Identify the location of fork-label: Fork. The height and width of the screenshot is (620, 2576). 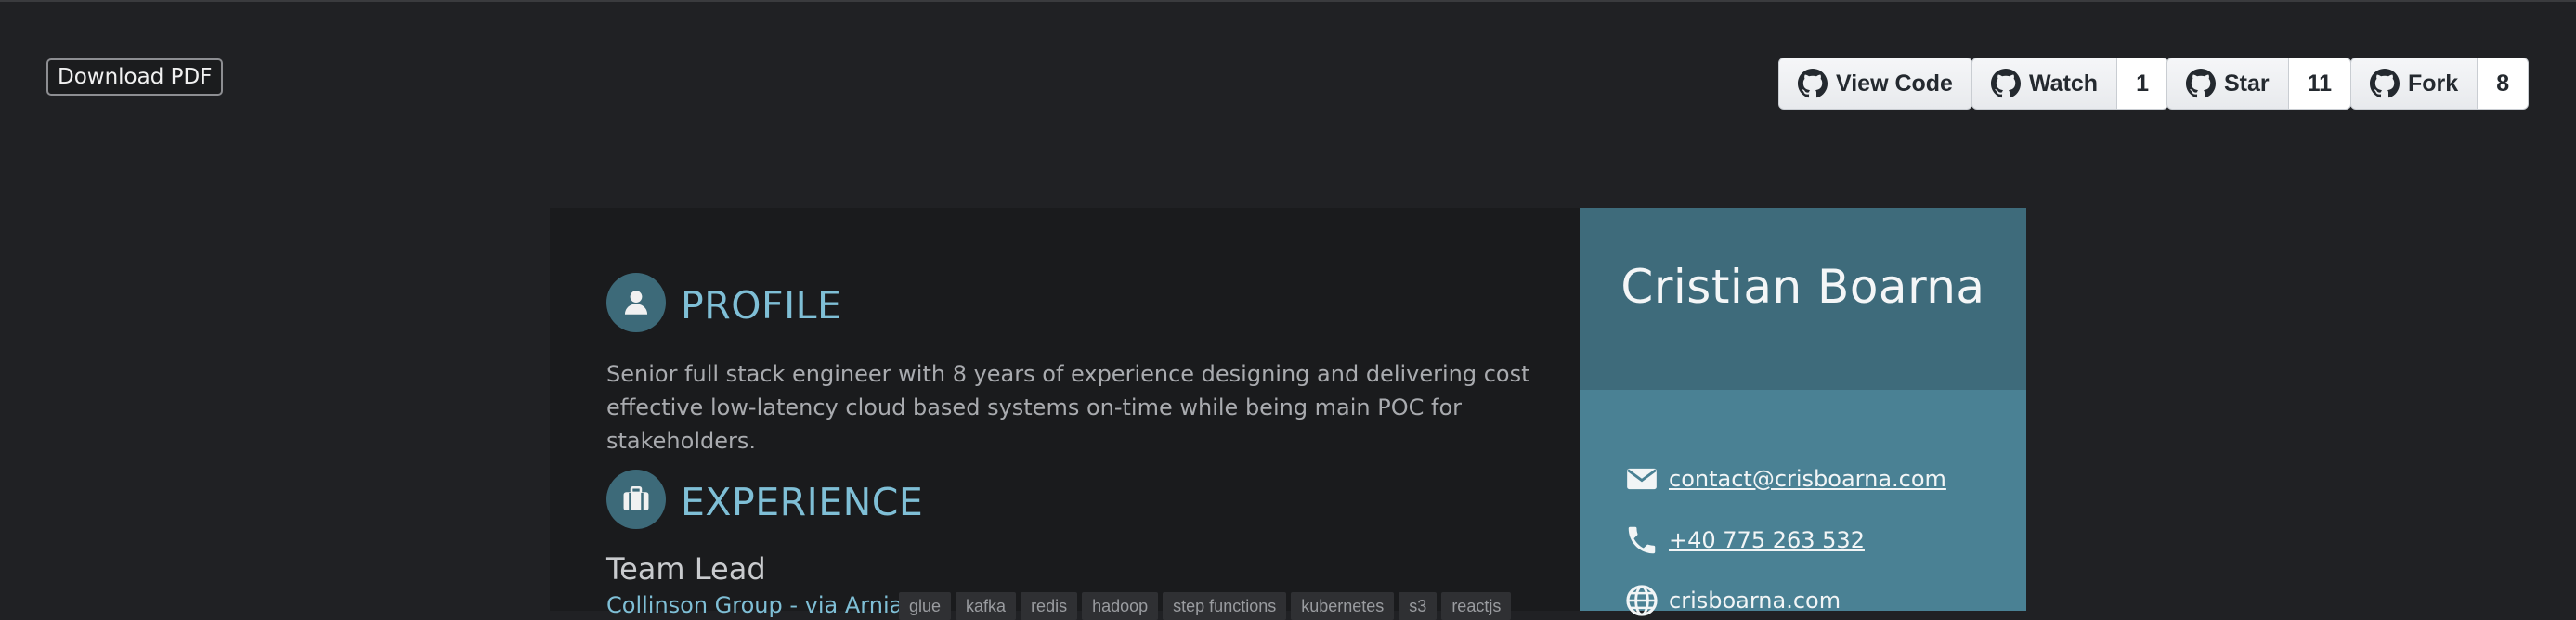
(2434, 83).